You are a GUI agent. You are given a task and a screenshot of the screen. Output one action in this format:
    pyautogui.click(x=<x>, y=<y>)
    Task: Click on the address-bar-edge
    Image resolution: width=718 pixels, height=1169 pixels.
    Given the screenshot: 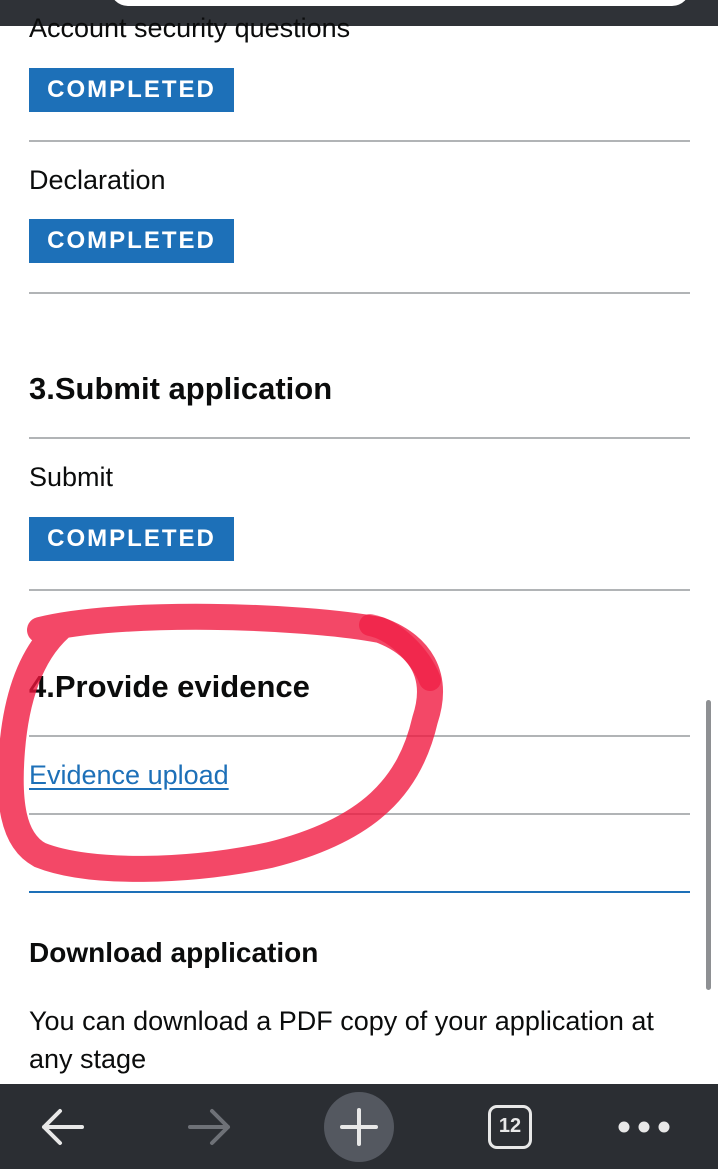 What is the action you would take?
    pyautogui.click(x=400, y=3)
    